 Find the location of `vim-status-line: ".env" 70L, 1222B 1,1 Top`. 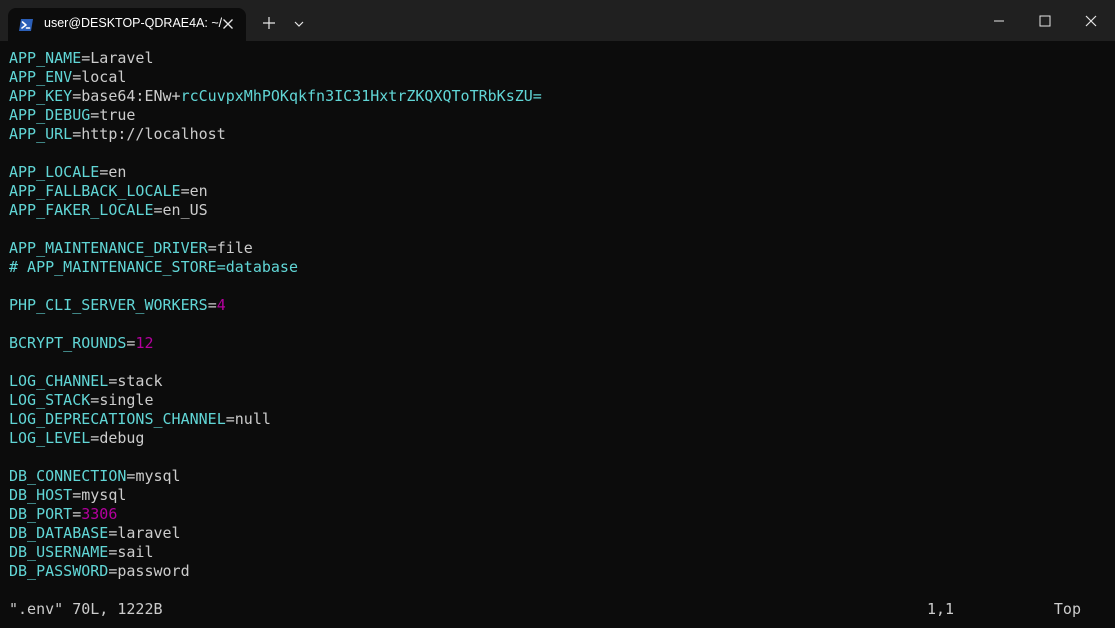

vim-status-line: ".env" 70L, 1222B 1,1 Top is located at coordinates (557, 609).